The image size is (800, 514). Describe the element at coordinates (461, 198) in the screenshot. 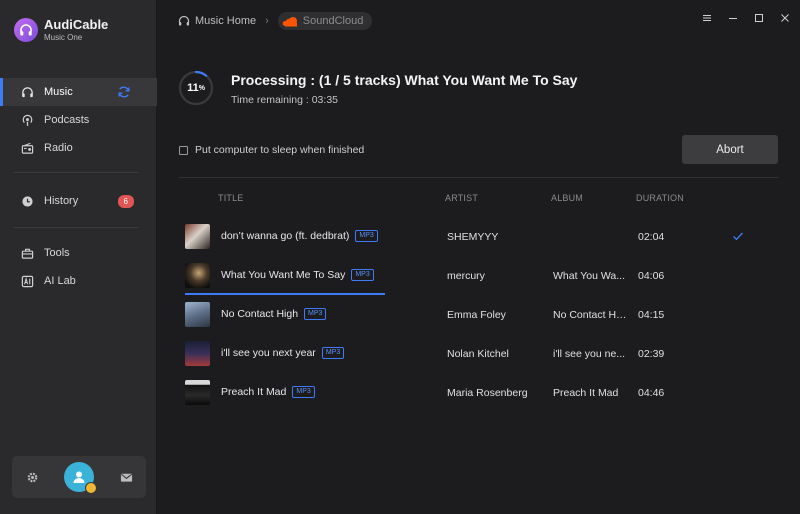

I see `column-header-artist: ARTIST` at that location.